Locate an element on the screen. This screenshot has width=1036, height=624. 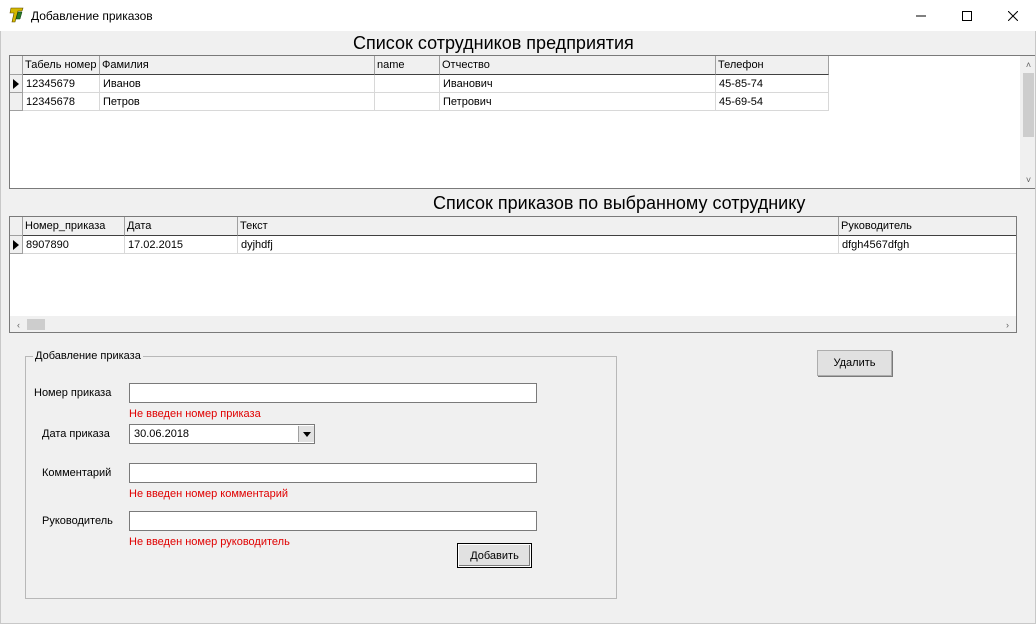
column-header: Номер_приказа is located at coordinates (74, 226).